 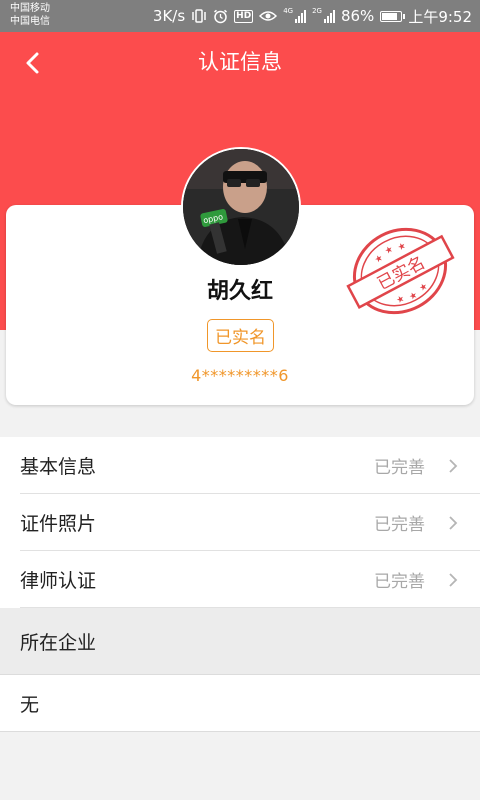 I want to click on company-value: 无, so click(x=240, y=703).